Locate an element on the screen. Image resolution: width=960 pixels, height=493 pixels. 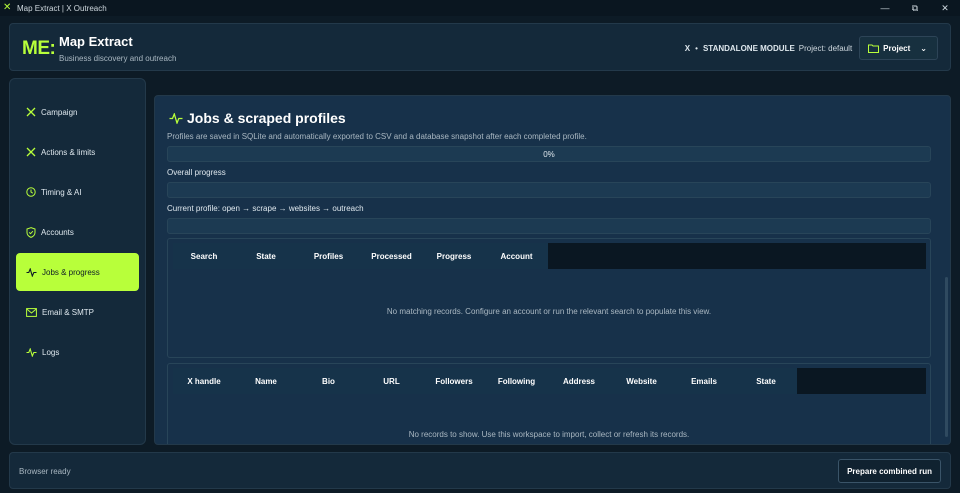
column-header-x-handle: X handle is located at coordinates (204, 381).